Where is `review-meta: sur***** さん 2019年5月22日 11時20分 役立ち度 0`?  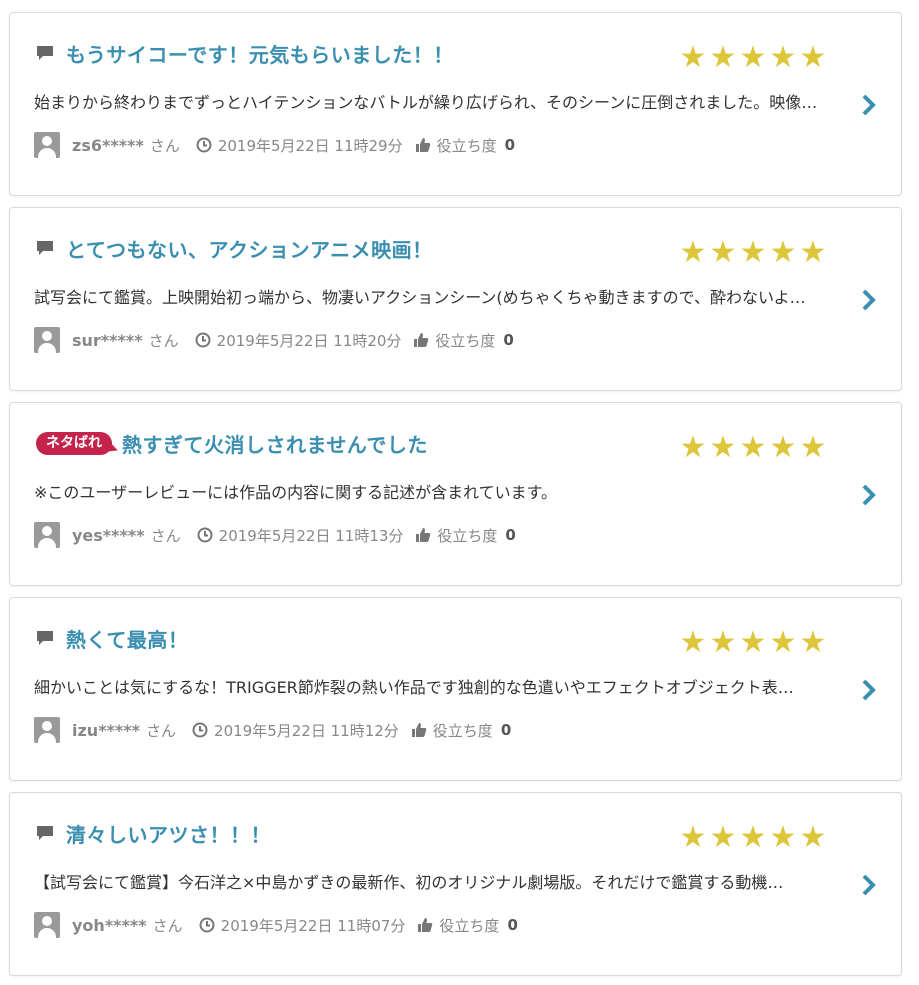
review-meta: sur***** さん 2019年5月22日 11時20分 役立ち度 0 is located at coordinates (274, 340).